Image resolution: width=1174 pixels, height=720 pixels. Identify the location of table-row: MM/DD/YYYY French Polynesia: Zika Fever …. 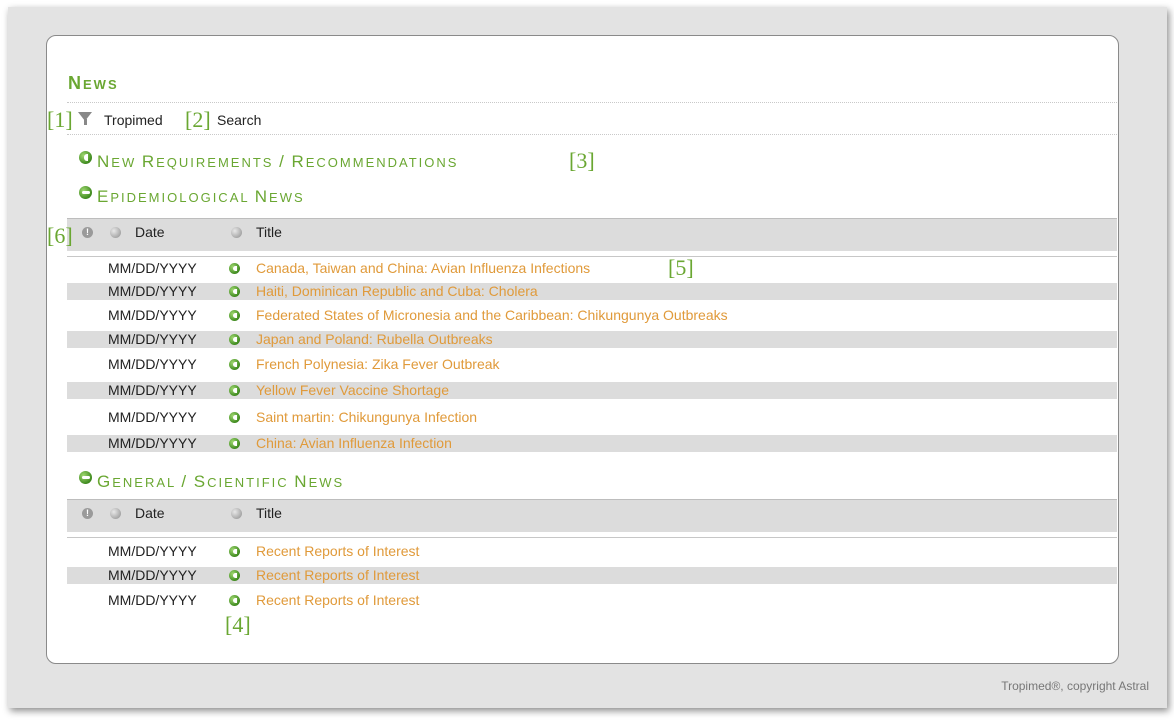
(592, 364).